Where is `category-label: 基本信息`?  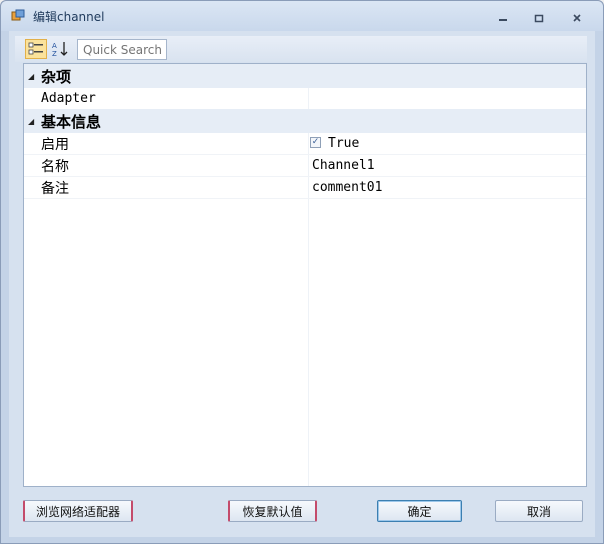
category-label: 基本信息 is located at coordinates (71, 122).